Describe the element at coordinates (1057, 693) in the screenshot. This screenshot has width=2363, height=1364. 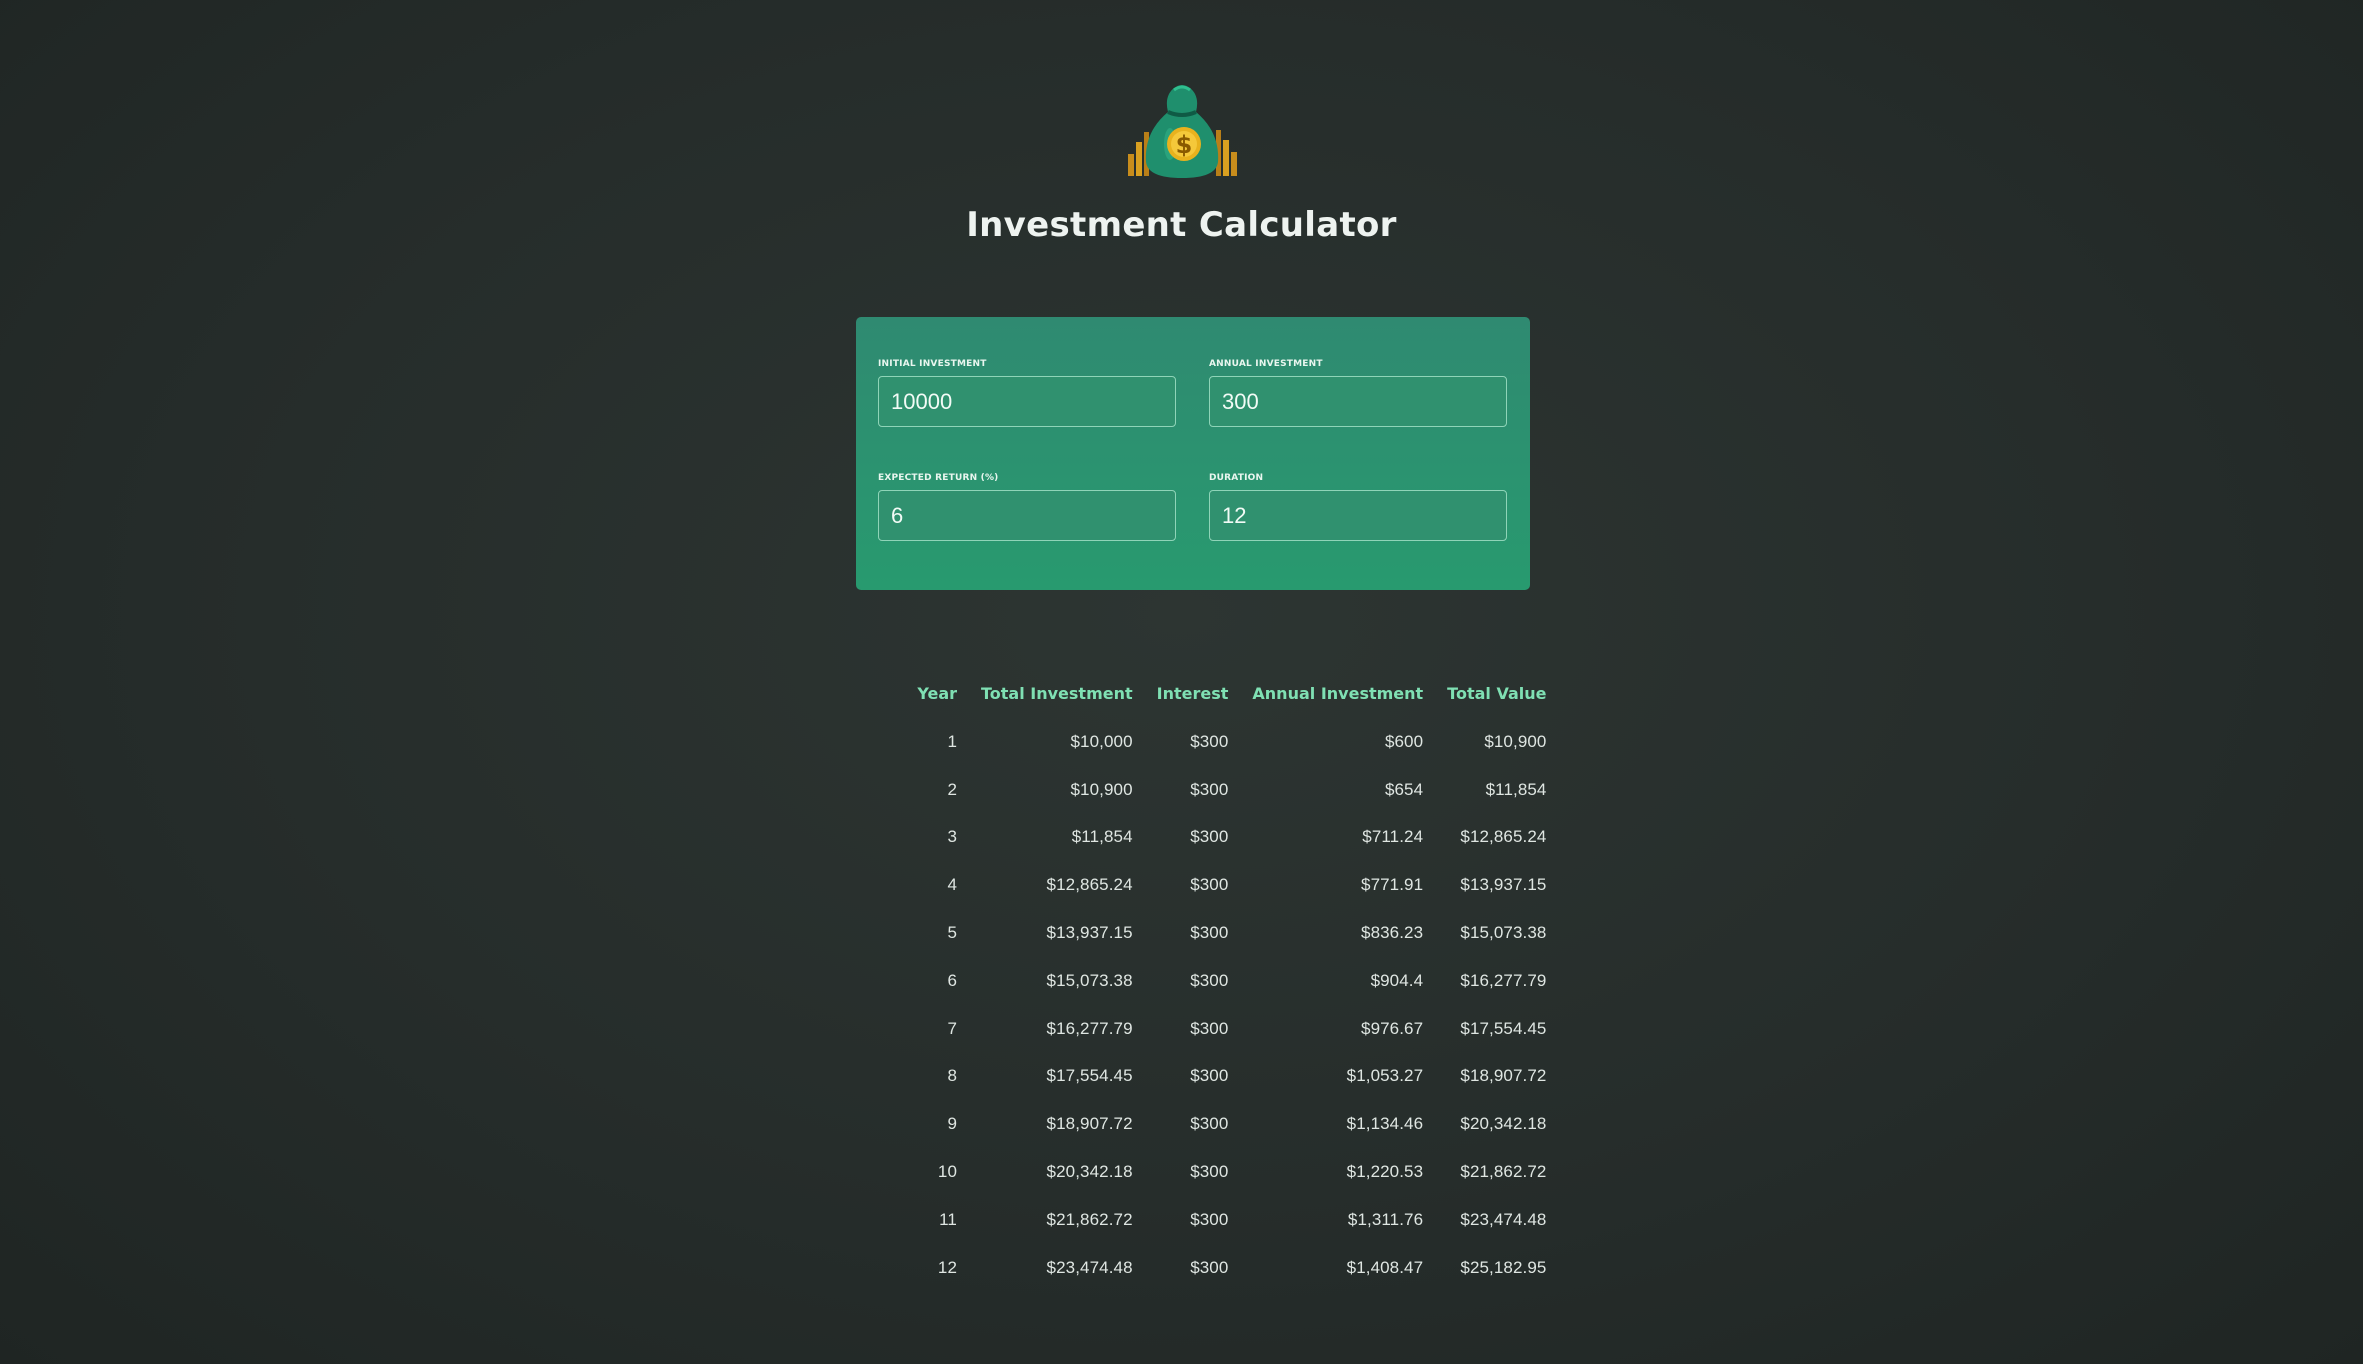
I see `header-total-investment: Total Investment` at that location.